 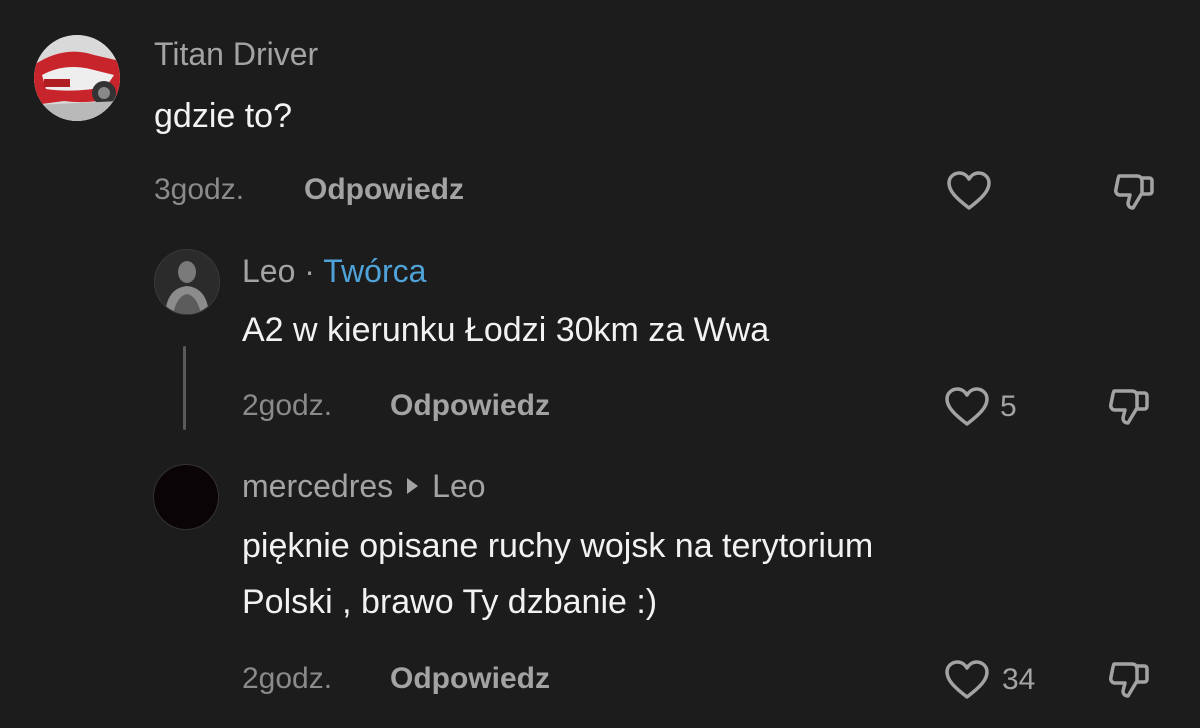 I want to click on like-count: 5, so click(x=1008, y=406).